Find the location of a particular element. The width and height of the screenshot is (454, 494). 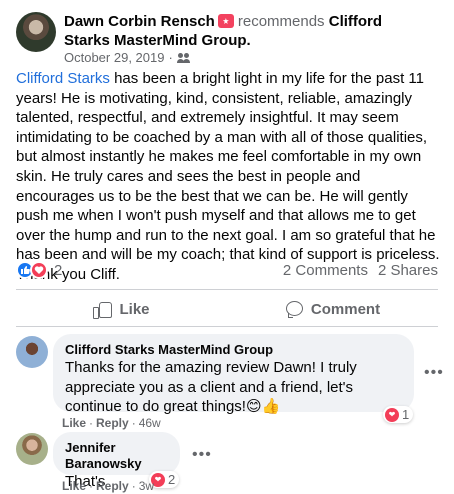

engagement-counts: 2 Comments 2 Shares is located at coordinates (360, 270).